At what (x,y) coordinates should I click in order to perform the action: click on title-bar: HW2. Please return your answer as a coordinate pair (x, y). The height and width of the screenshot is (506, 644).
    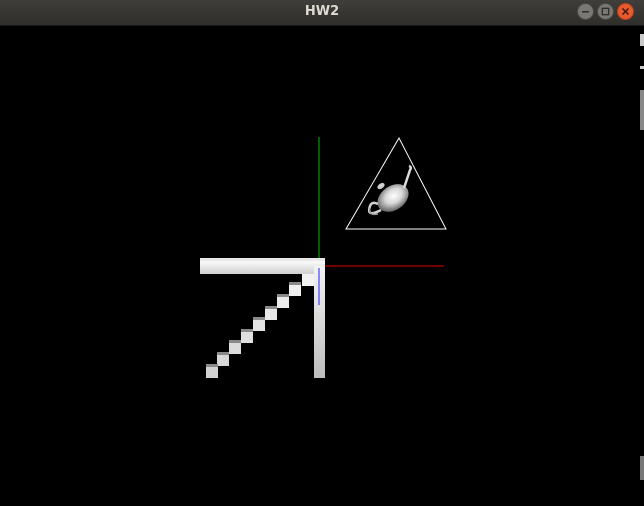
    Looking at the image, I should click on (322, 13).